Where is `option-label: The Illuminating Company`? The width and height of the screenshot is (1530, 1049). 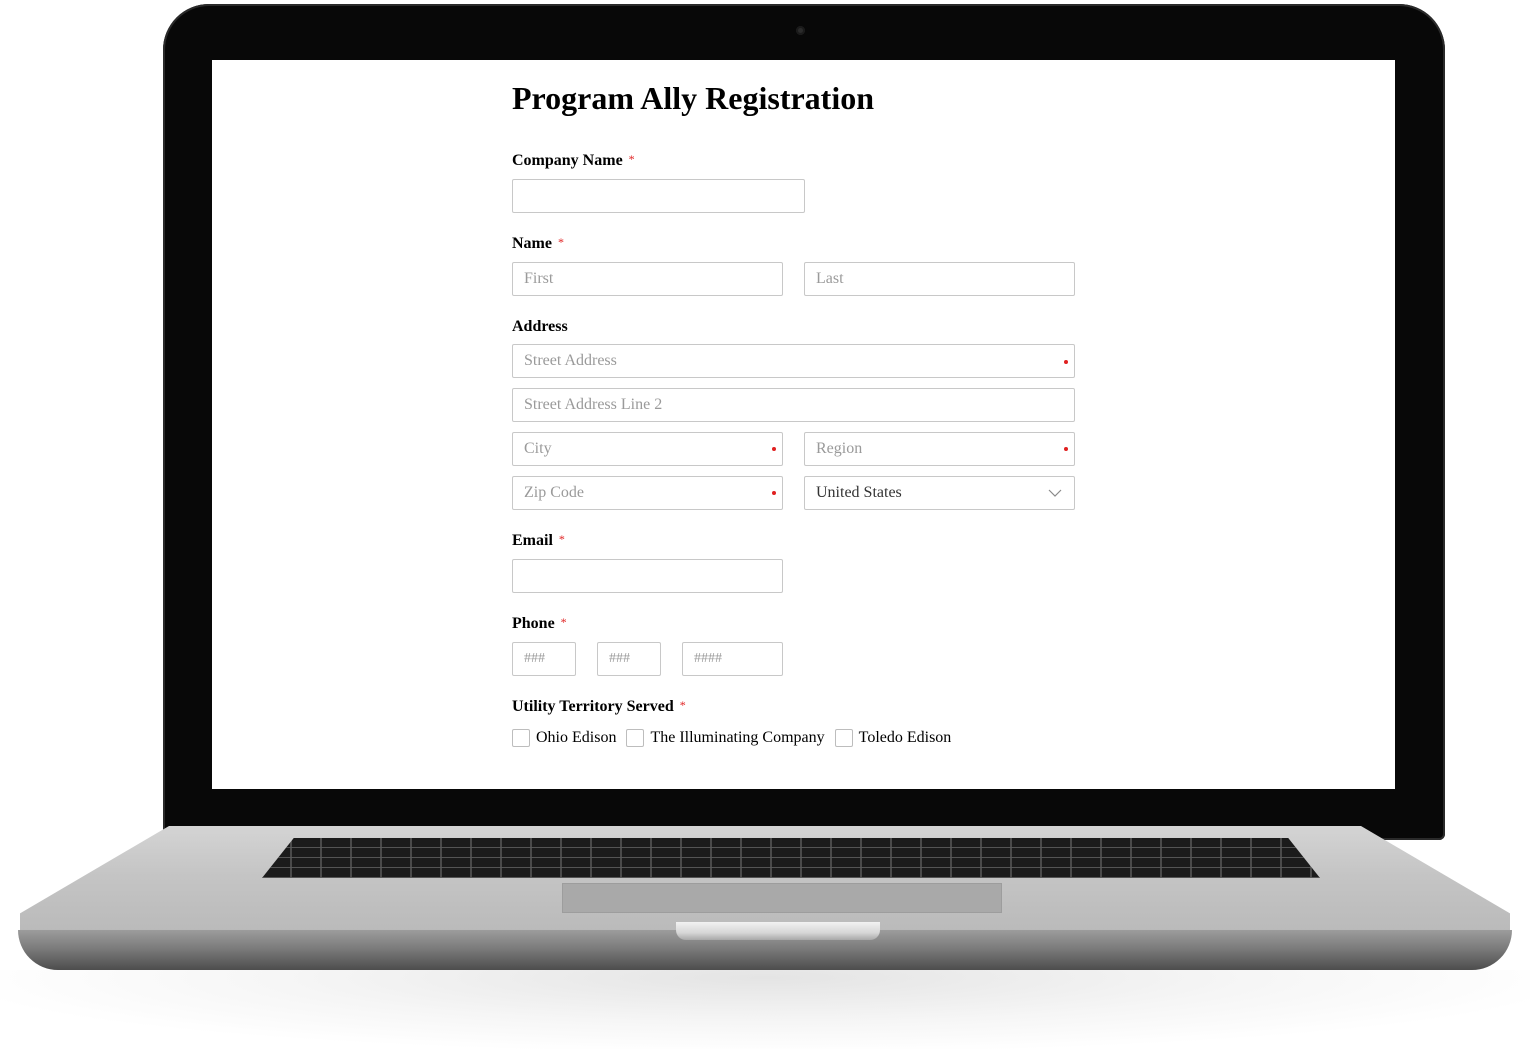 option-label: The Illuminating Company is located at coordinates (737, 737).